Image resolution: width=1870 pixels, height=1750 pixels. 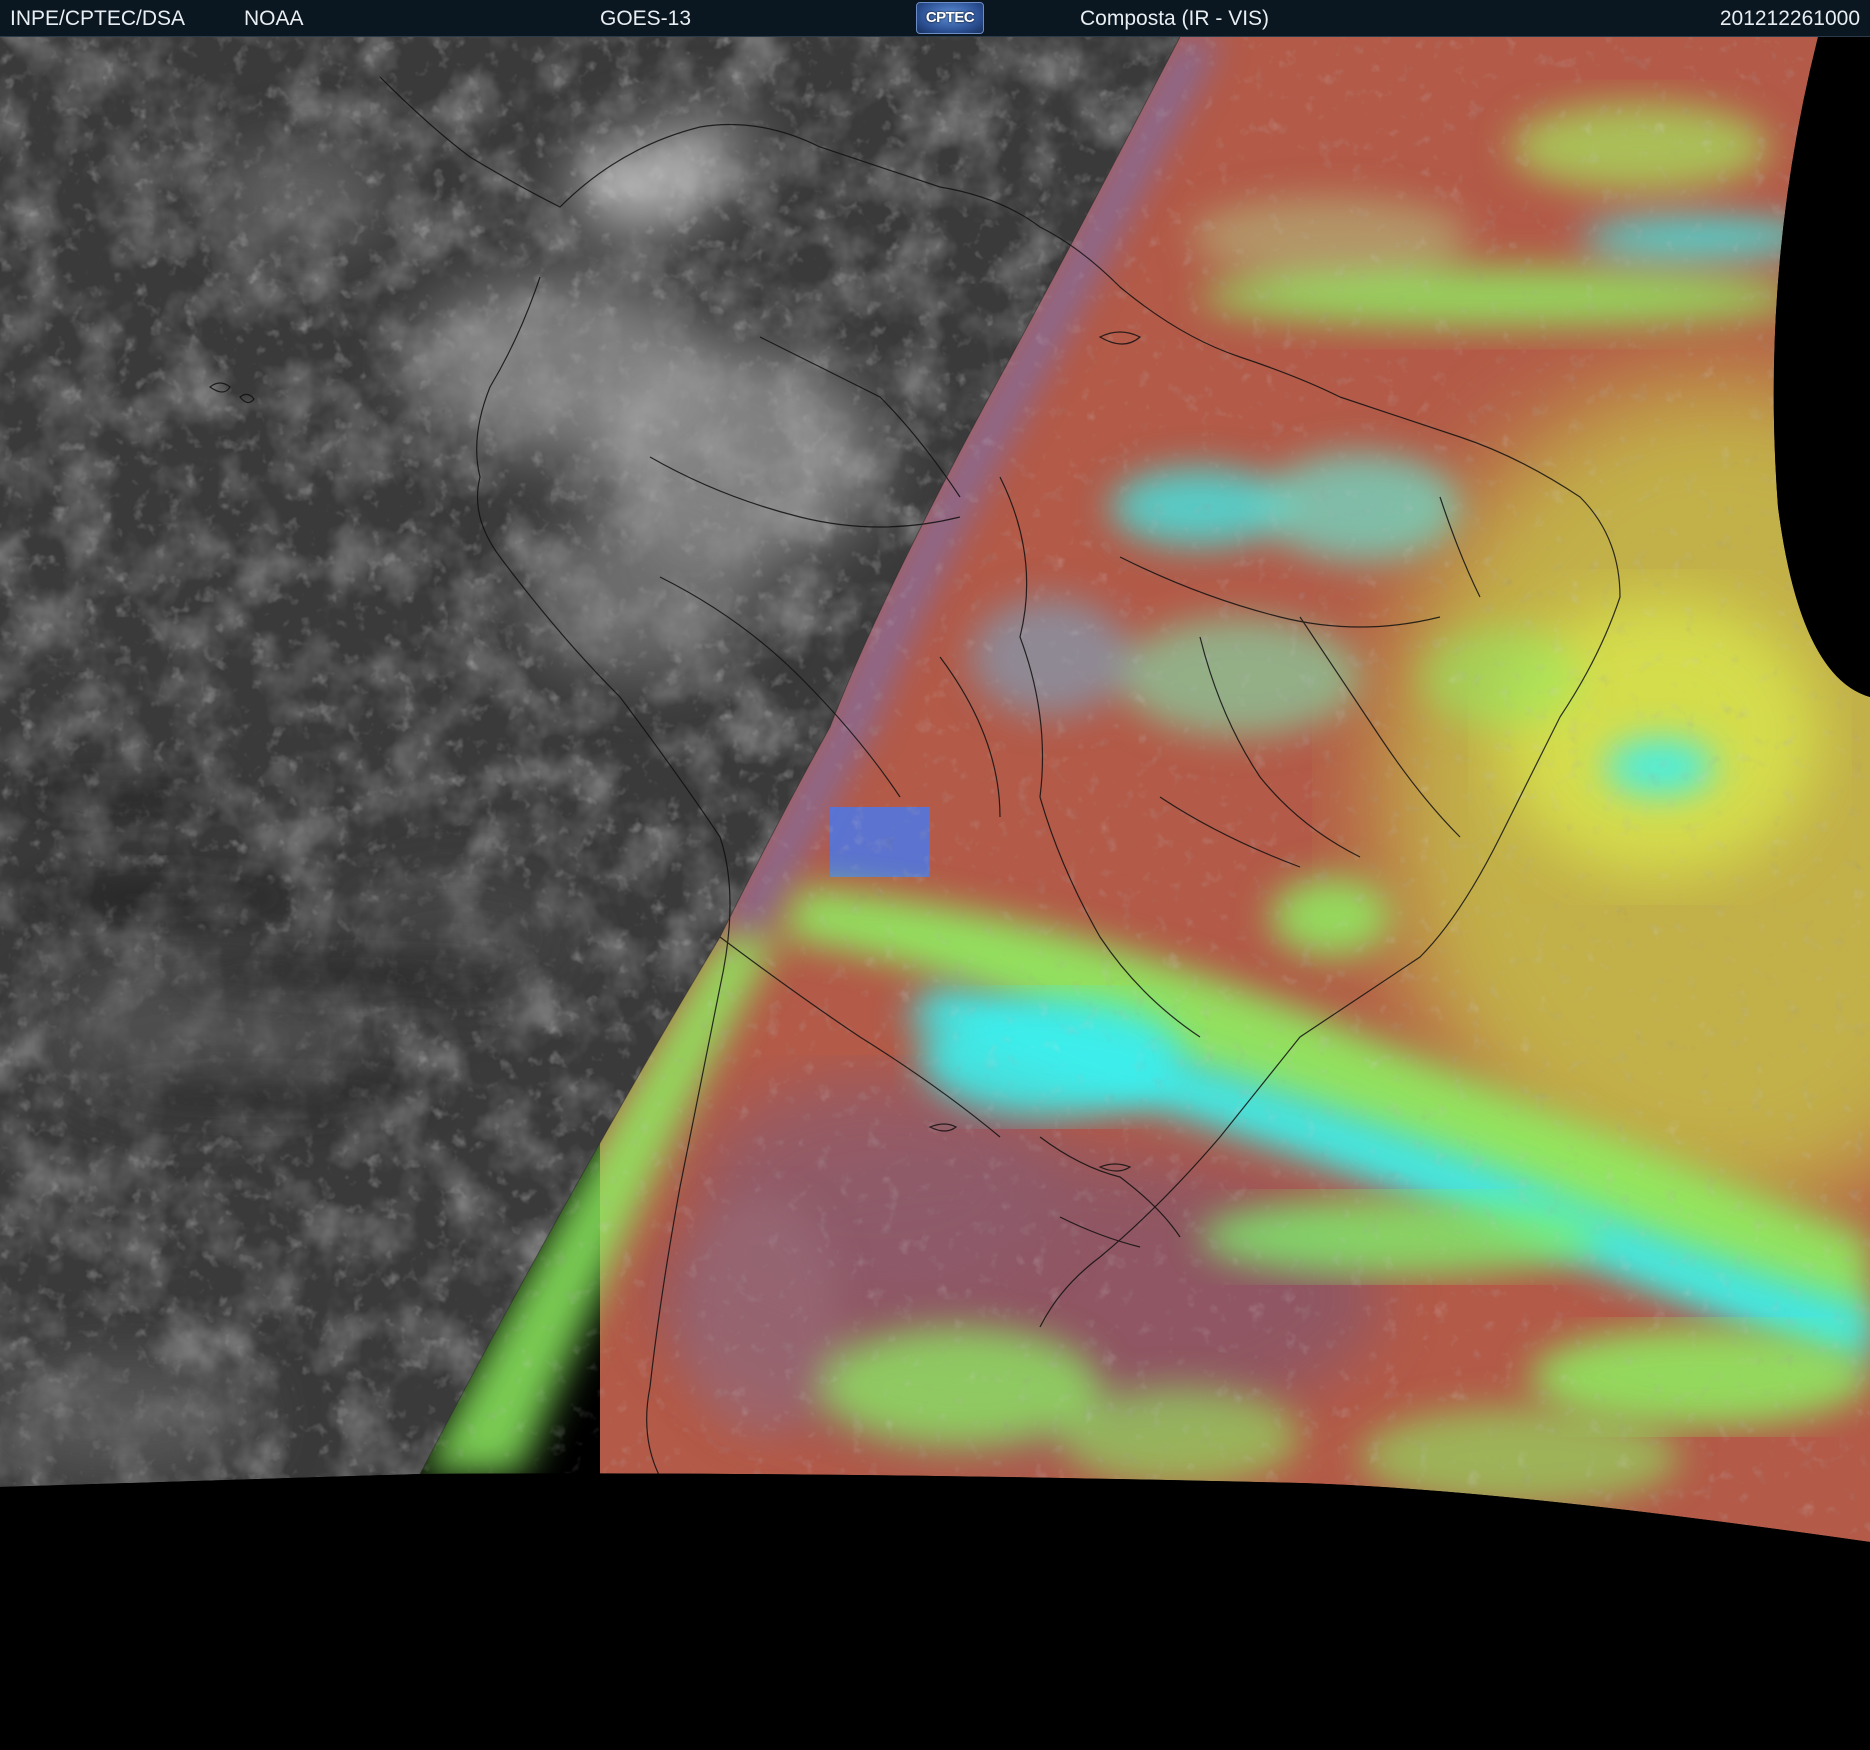 What do you see at coordinates (1789, 18) in the screenshot?
I see `timestamp-label: 201212261000` at bounding box center [1789, 18].